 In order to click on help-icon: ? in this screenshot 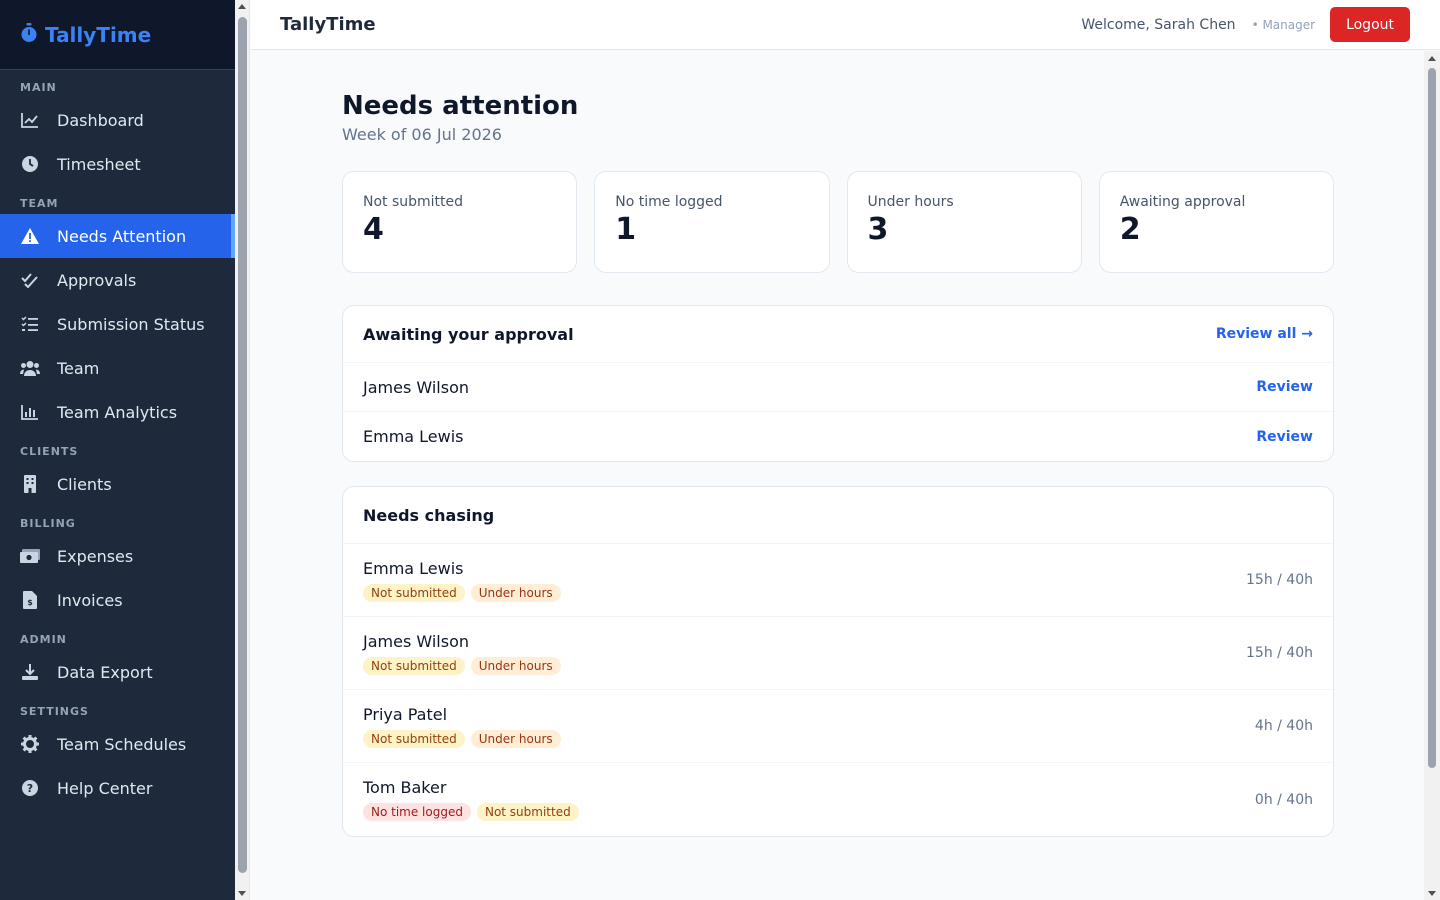, I will do `click(30, 788)`.